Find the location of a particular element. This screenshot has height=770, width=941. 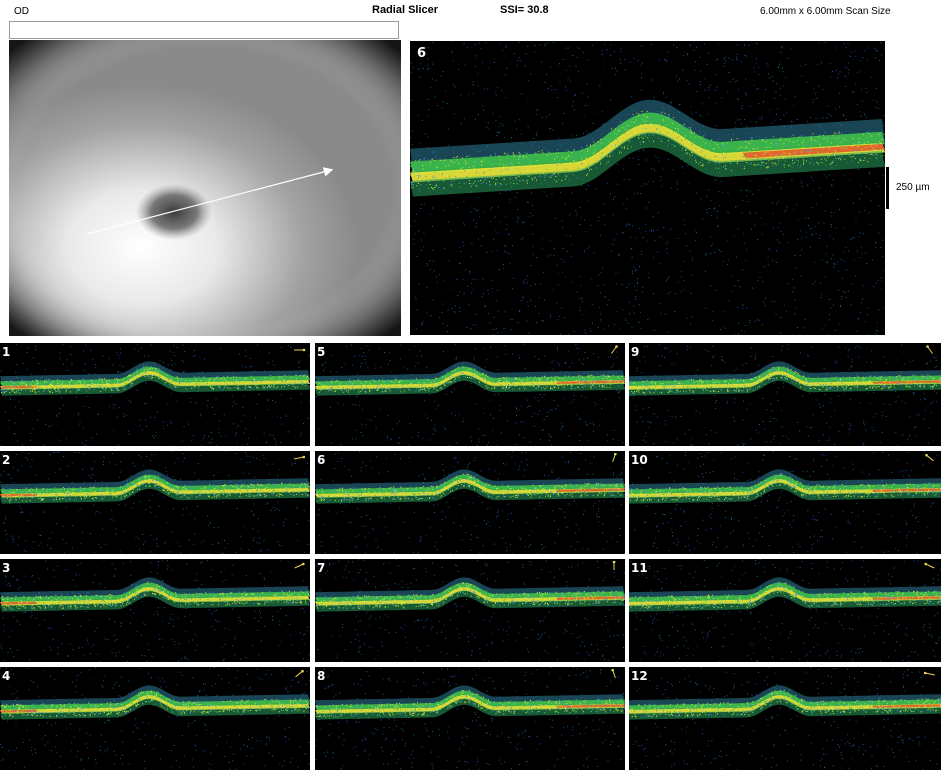

main-scan-number: 6 is located at coordinates (422, 53).